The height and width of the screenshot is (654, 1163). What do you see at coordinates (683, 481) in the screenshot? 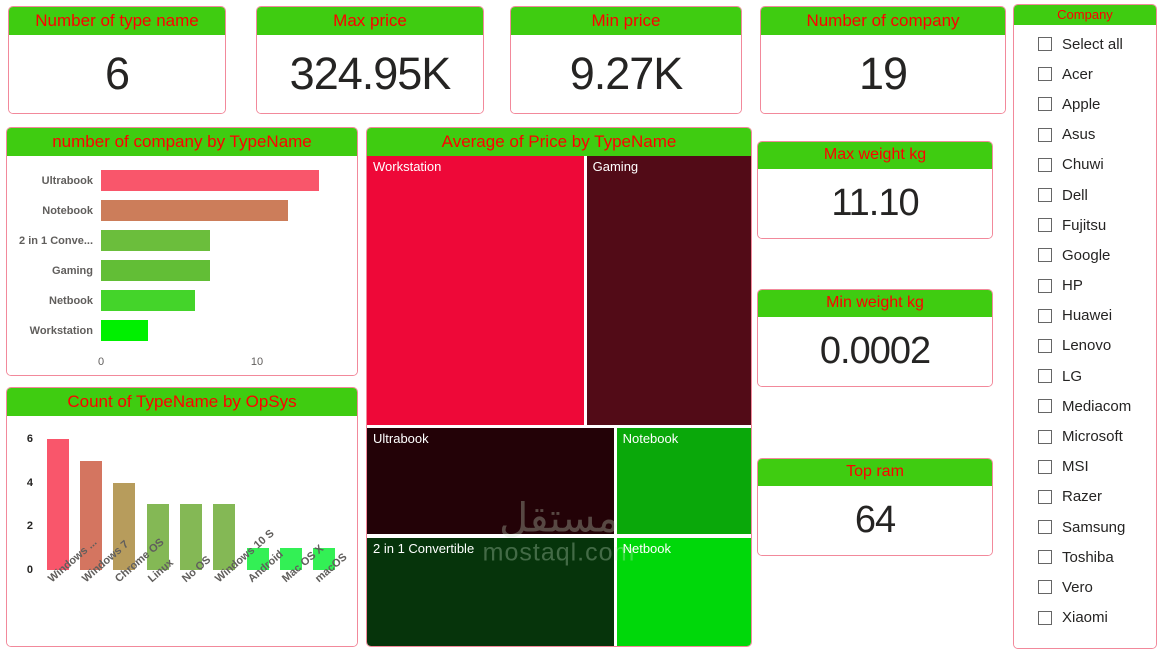
I see `treemap-cell: Notebook` at bounding box center [683, 481].